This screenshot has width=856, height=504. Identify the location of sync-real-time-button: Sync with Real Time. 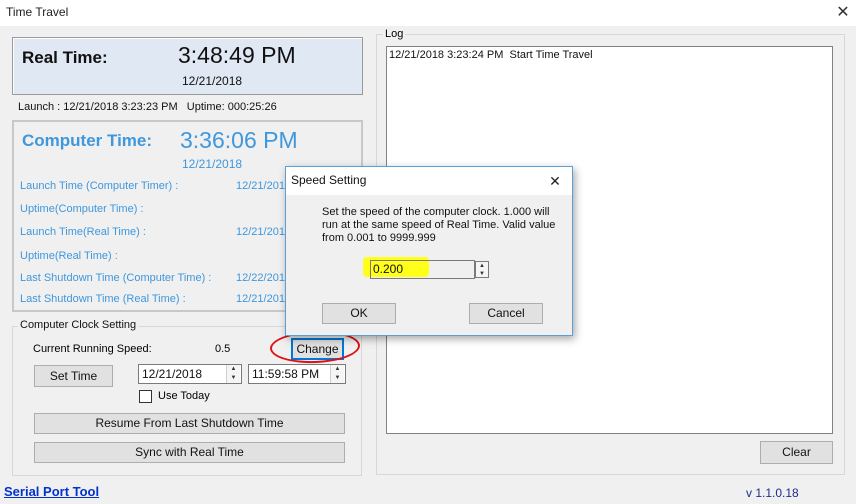
(189, 452).